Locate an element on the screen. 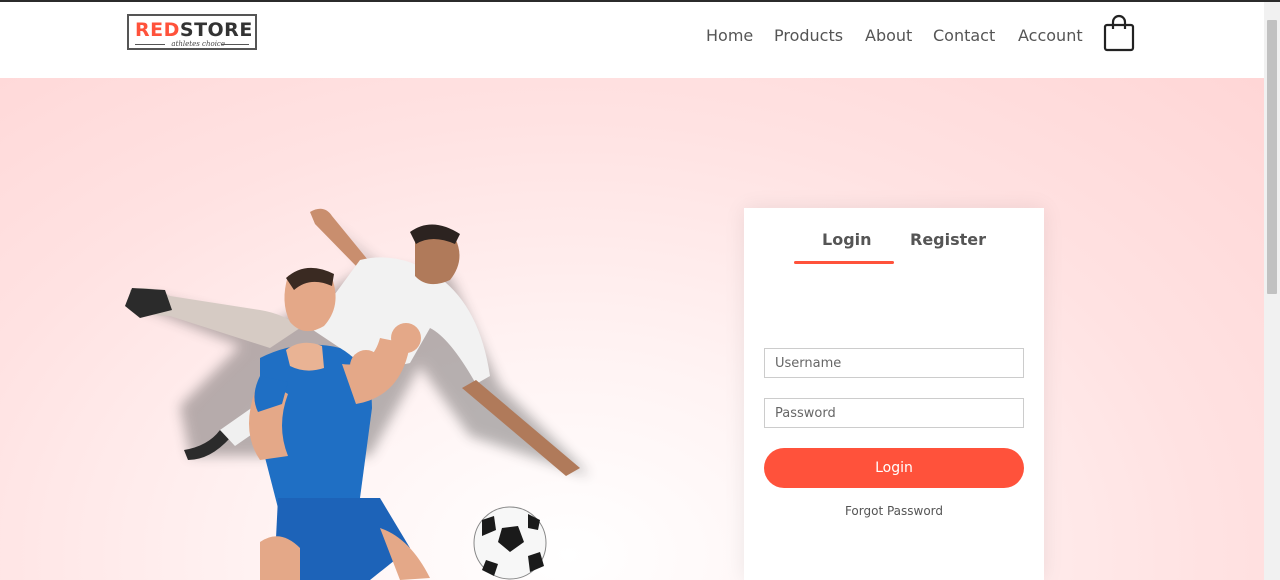  logo-tagline: athletes choice is located at coordinates (198, 44).